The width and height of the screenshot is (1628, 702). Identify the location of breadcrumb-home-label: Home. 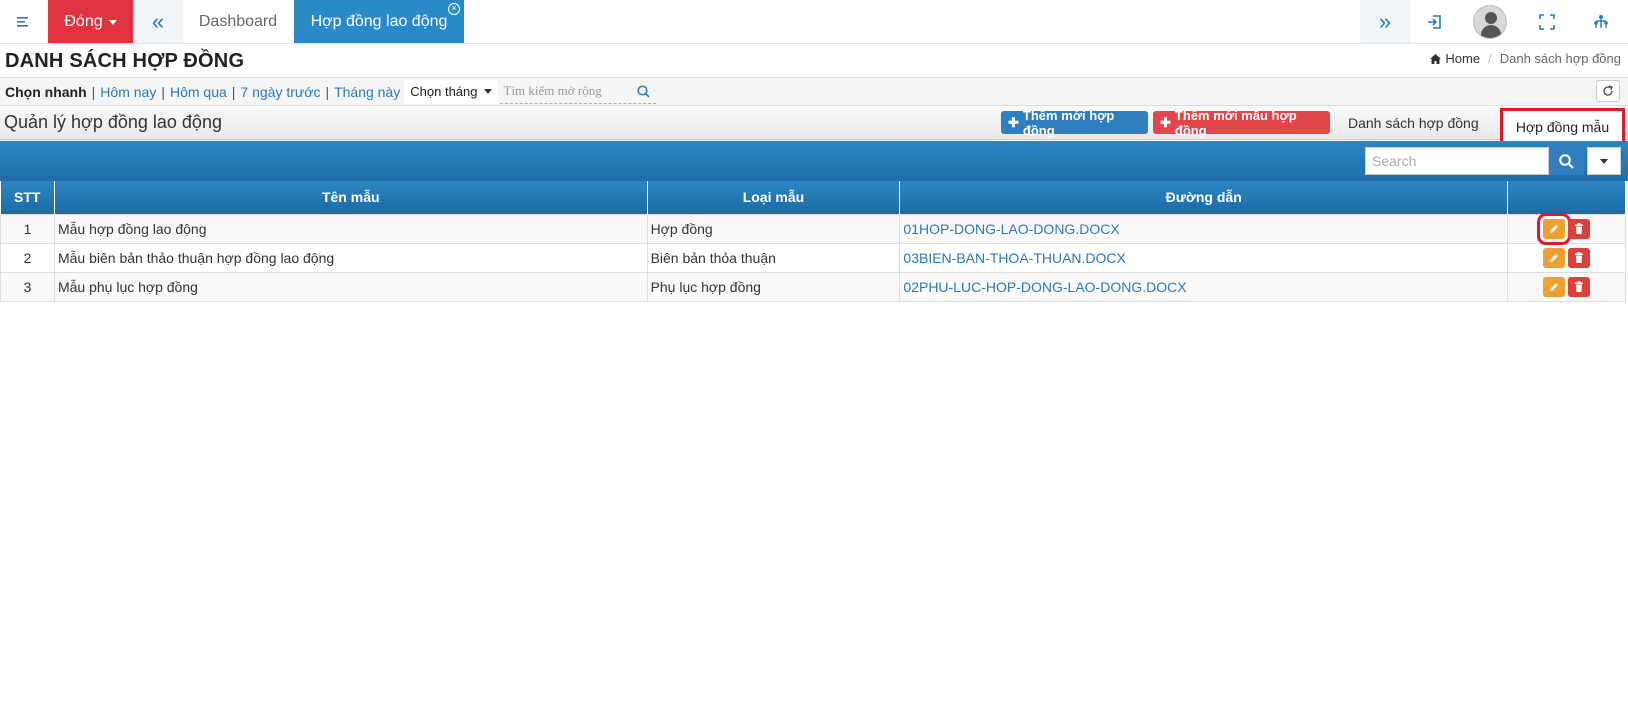
(1463, 58).